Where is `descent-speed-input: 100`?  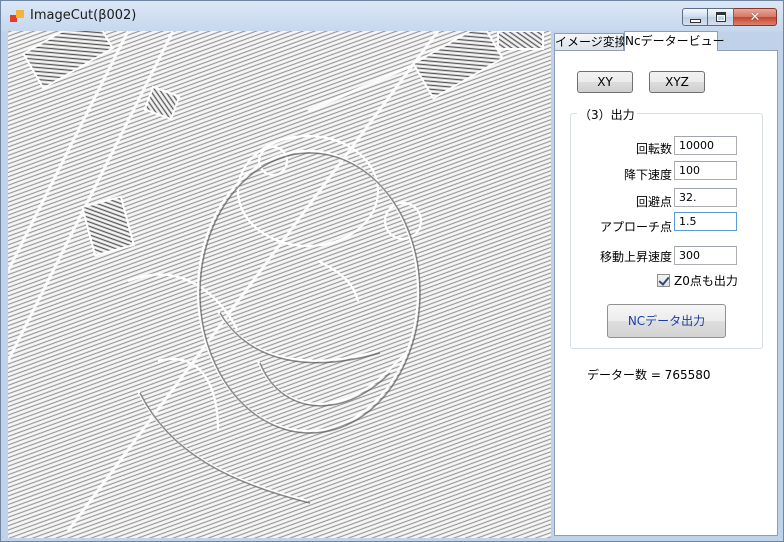 descent-speed-input: 100 is located at coordinates (705, 170).